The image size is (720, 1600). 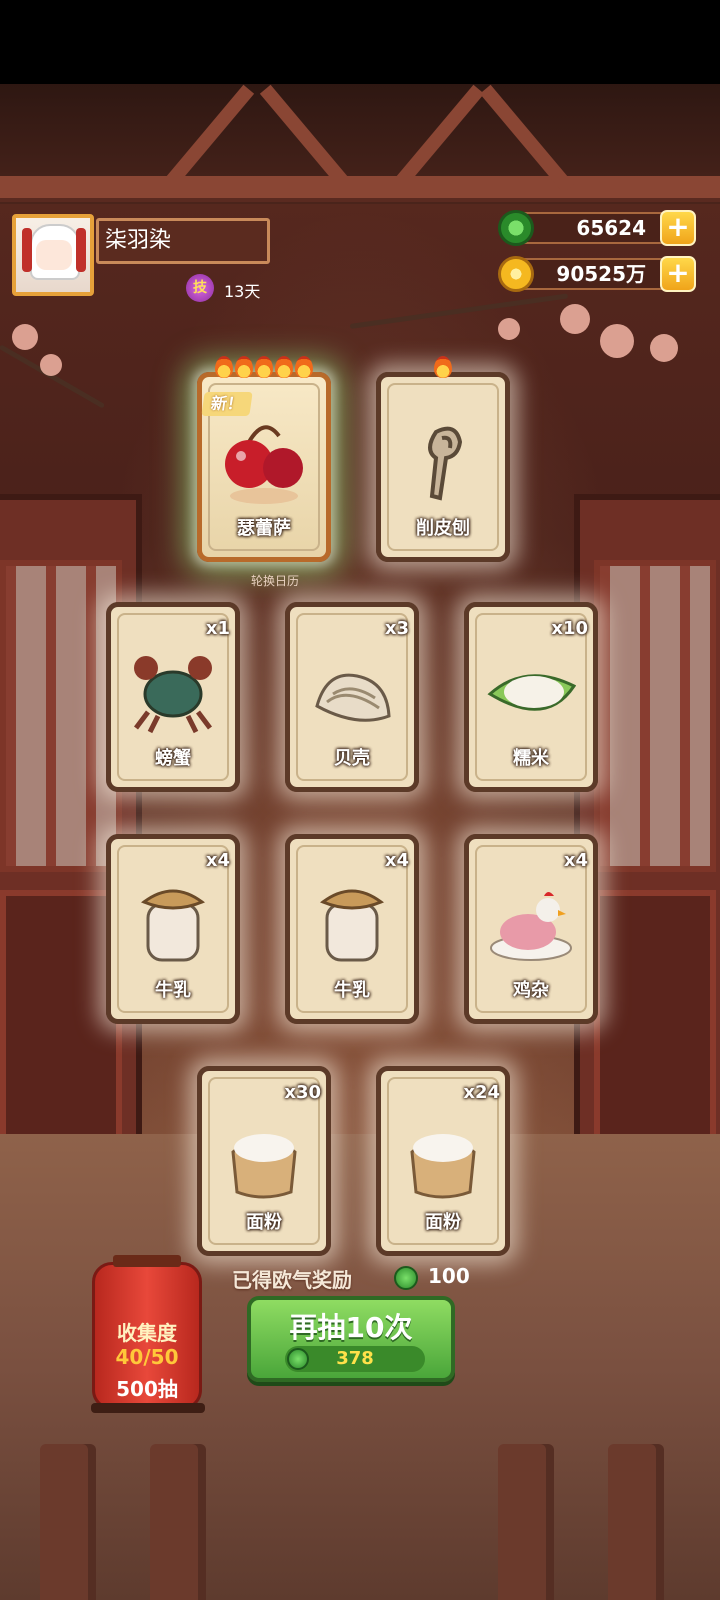 I want to click on bonus-value: 100, so click(x=449, y=1276).